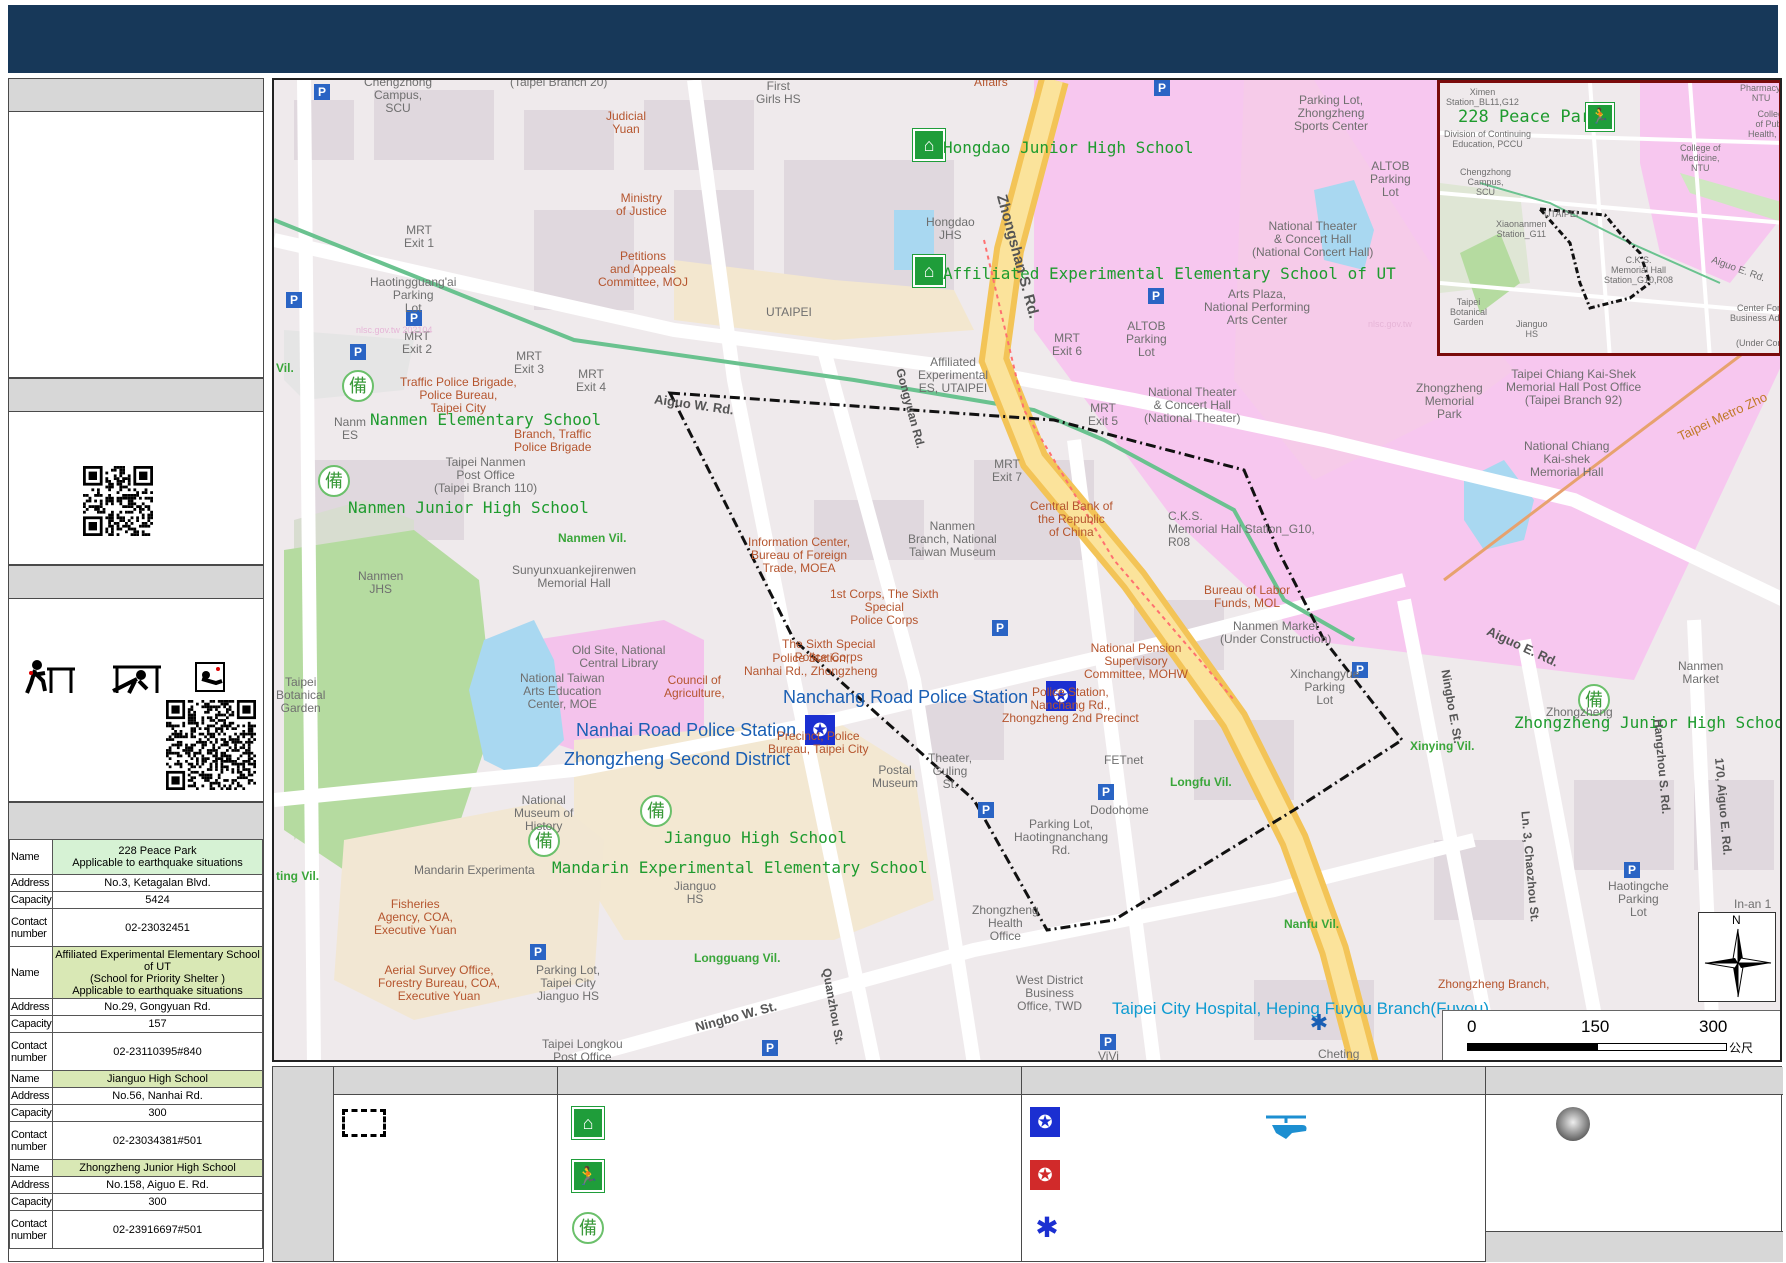 The image size is (1786, 1263). Describe the element at coordinates (568, 983) in the screenshot. I see `poi-label: Parking Lot, Taipei City Jianguo HS` at that location.